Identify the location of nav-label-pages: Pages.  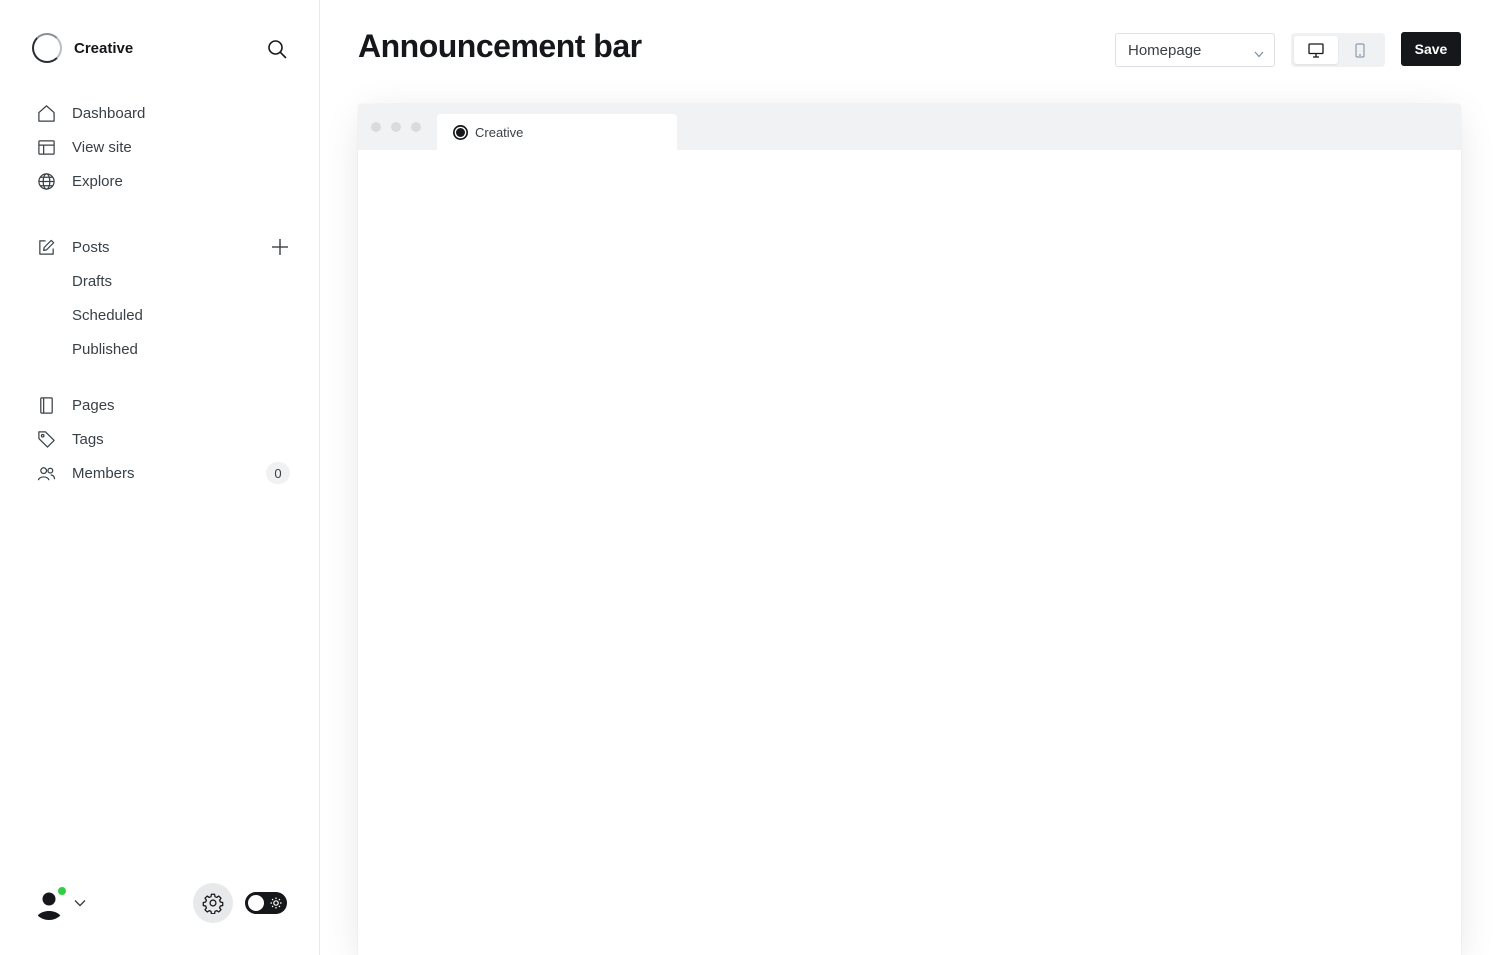
(93, 405).